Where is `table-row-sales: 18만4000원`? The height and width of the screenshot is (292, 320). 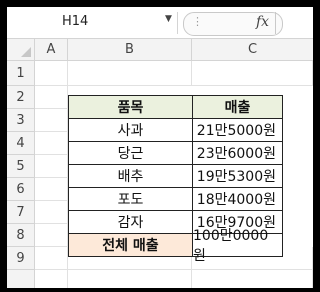 table-row-sales: 18만4000원 is located at coordinates (237, 199).